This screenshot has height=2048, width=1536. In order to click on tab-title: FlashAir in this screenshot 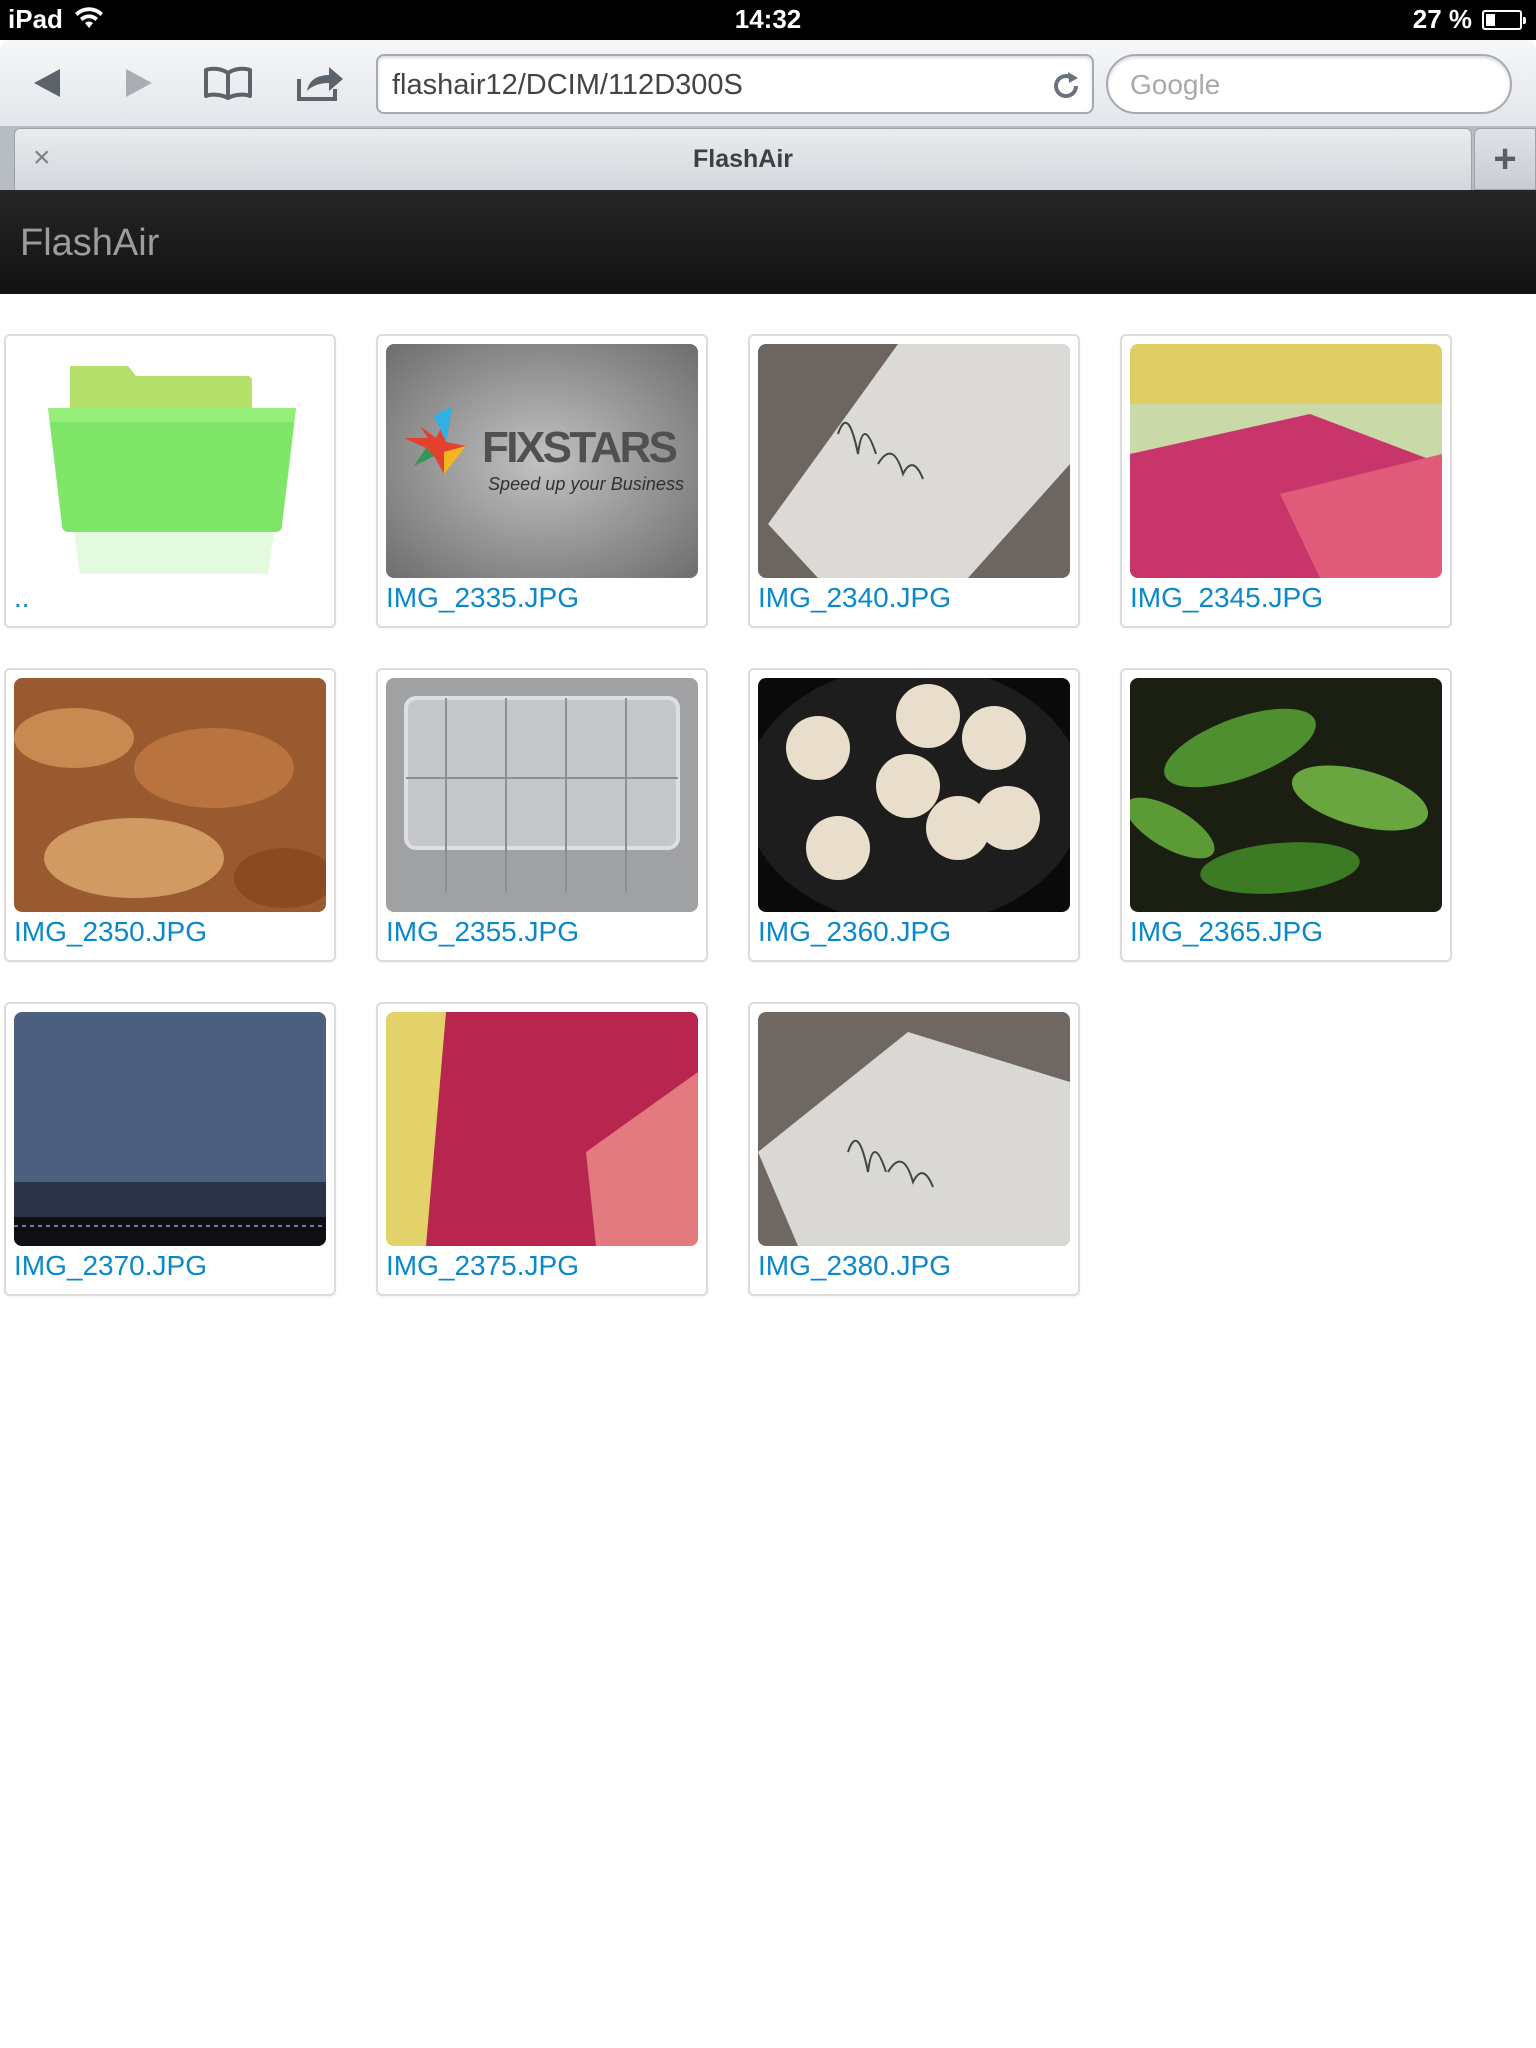, I will do `click(743, 159)`.